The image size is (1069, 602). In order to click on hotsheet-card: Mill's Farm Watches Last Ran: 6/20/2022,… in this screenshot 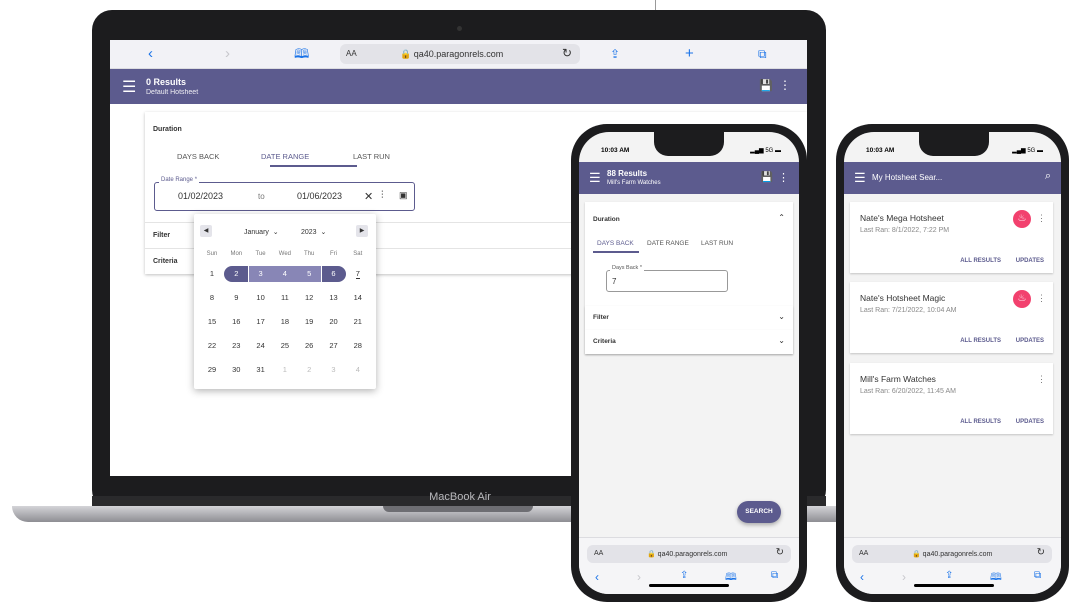, I will do `click(951, 398)`.